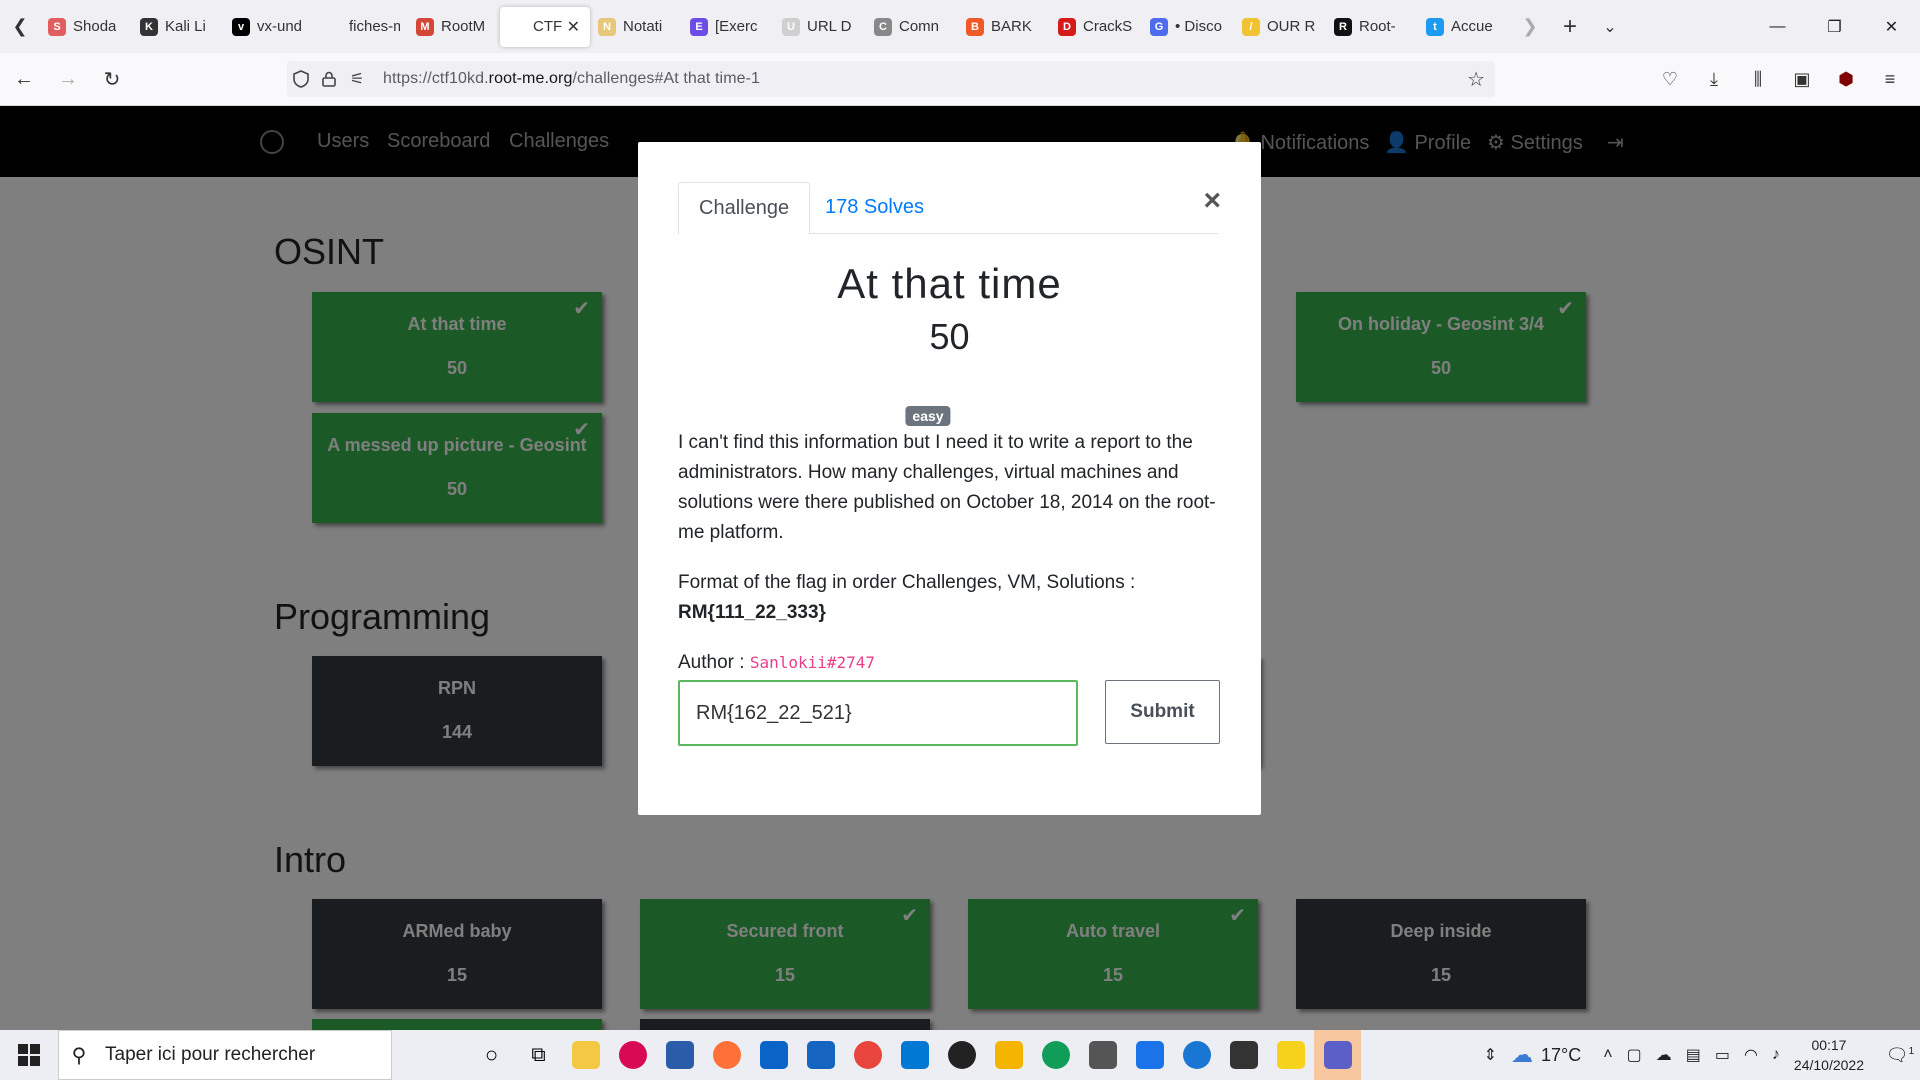  What do you see at coordinates (20, 26) in the screenshot?
I see `tab-scroll-left-icon: ❮` at bounding box center [20, 26].